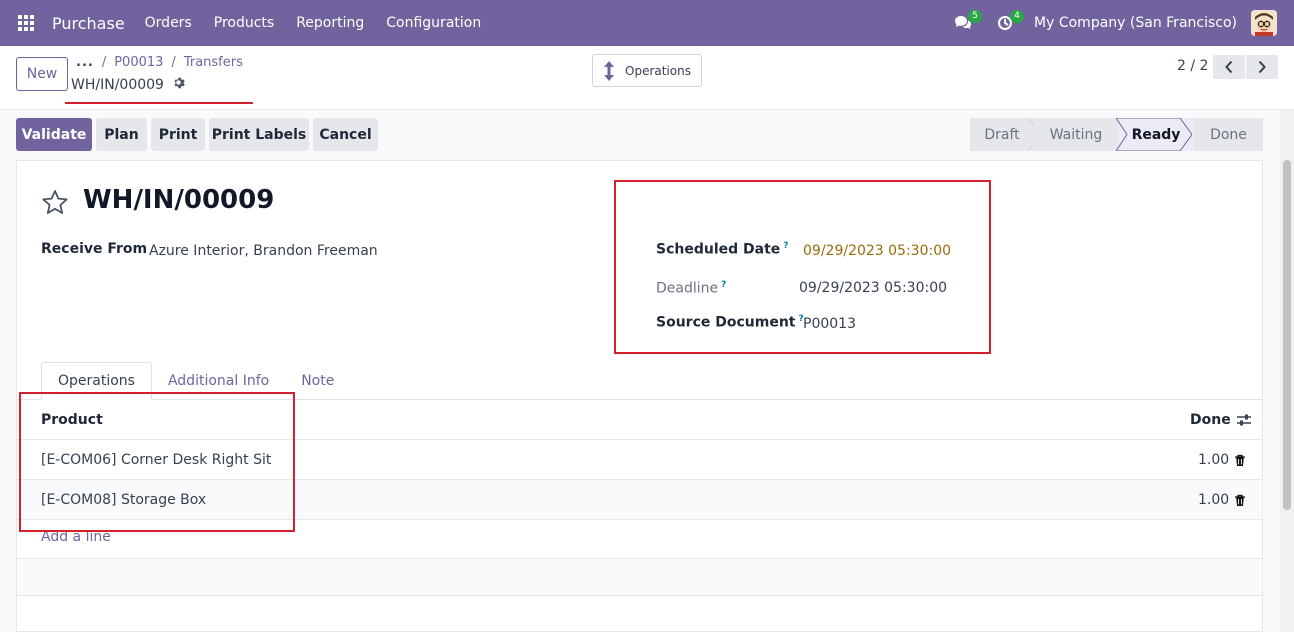 The image size is (1294, 632). What do you see at coordinates (975, 16) in the screenshot?
I see `messages-badge: 5` at bounding box center [975, 16].